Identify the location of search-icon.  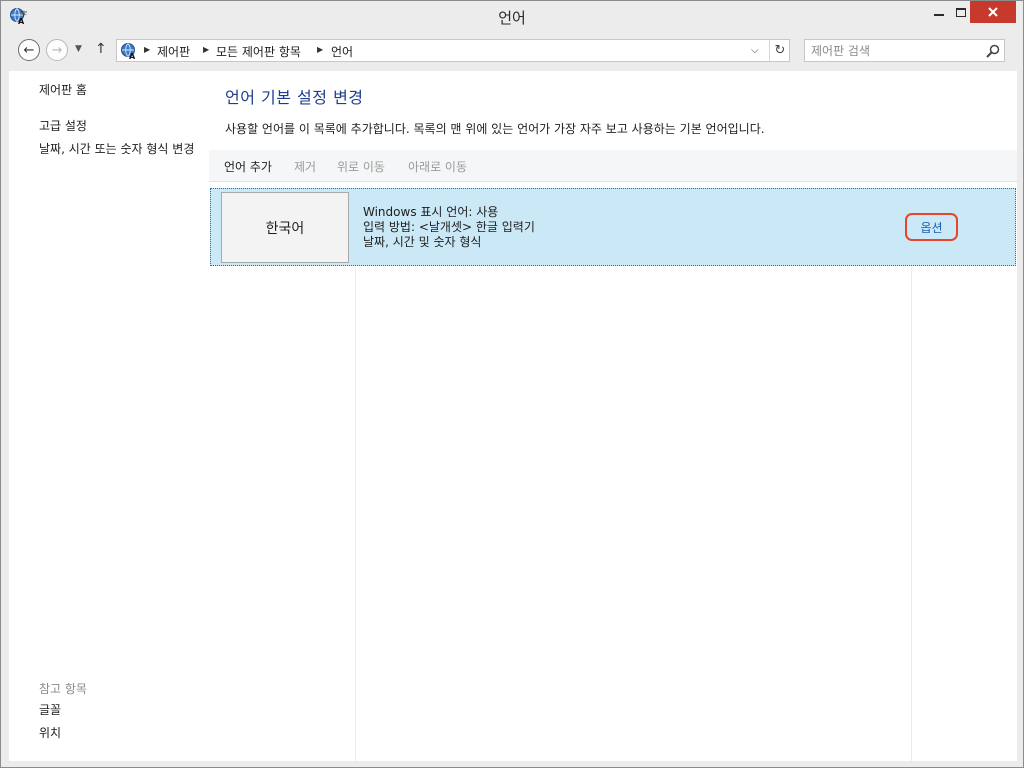
(993, 51).